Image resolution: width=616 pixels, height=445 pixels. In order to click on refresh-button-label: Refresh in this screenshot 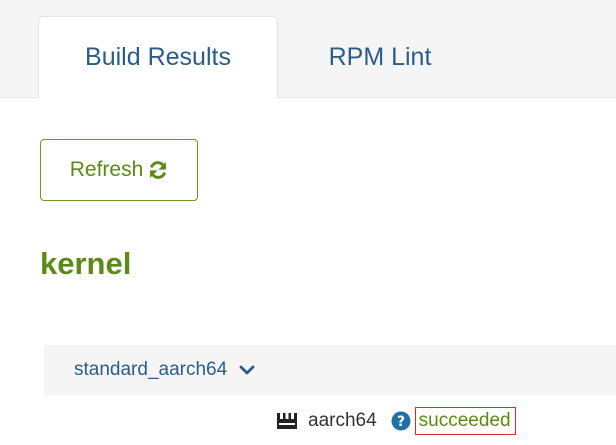, I will do `click(106, 169)`.